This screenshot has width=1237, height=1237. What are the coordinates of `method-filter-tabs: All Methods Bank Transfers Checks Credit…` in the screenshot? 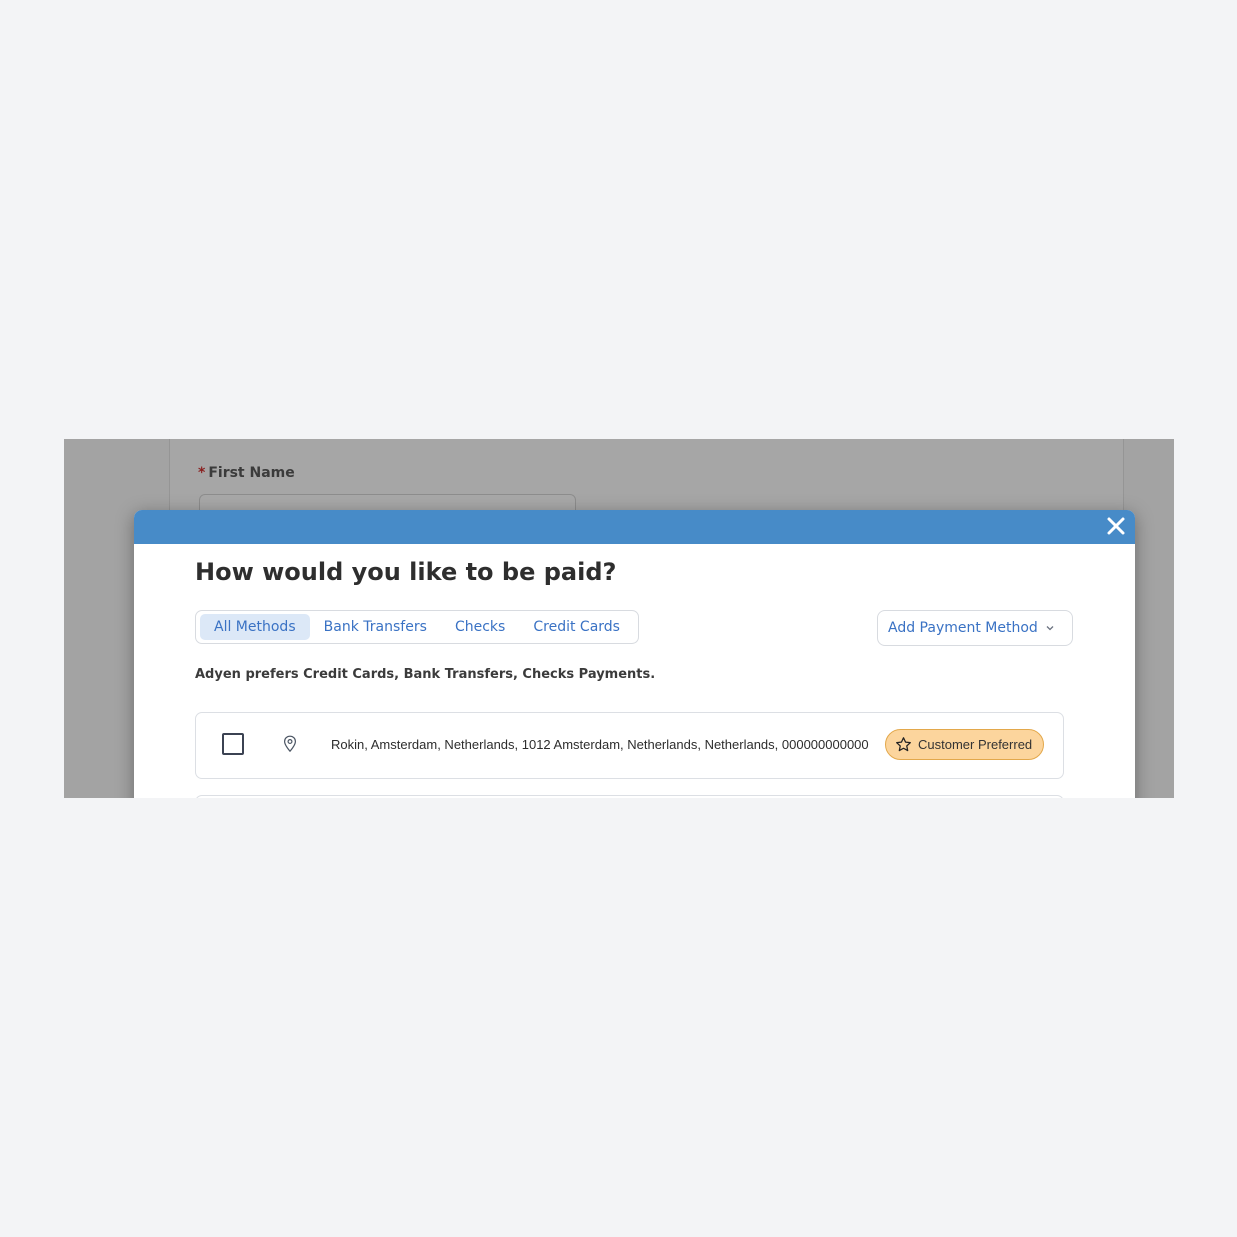 It's located at (417, 627).